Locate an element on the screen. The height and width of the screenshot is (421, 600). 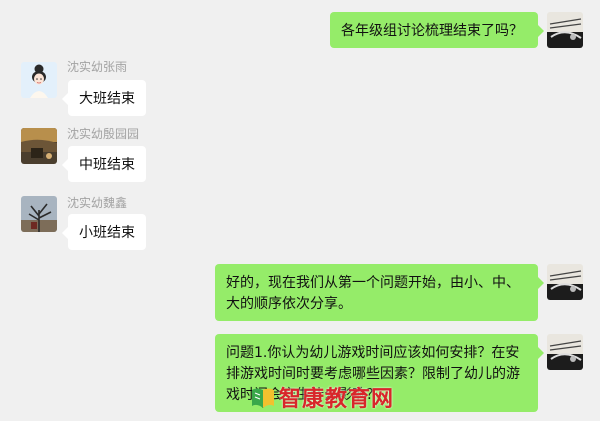
message-bubble-outgoing: 好的，现在我们从第一个问题开始，由小、中、大的顺序依次分享。 is located at coordinates (379, 292).